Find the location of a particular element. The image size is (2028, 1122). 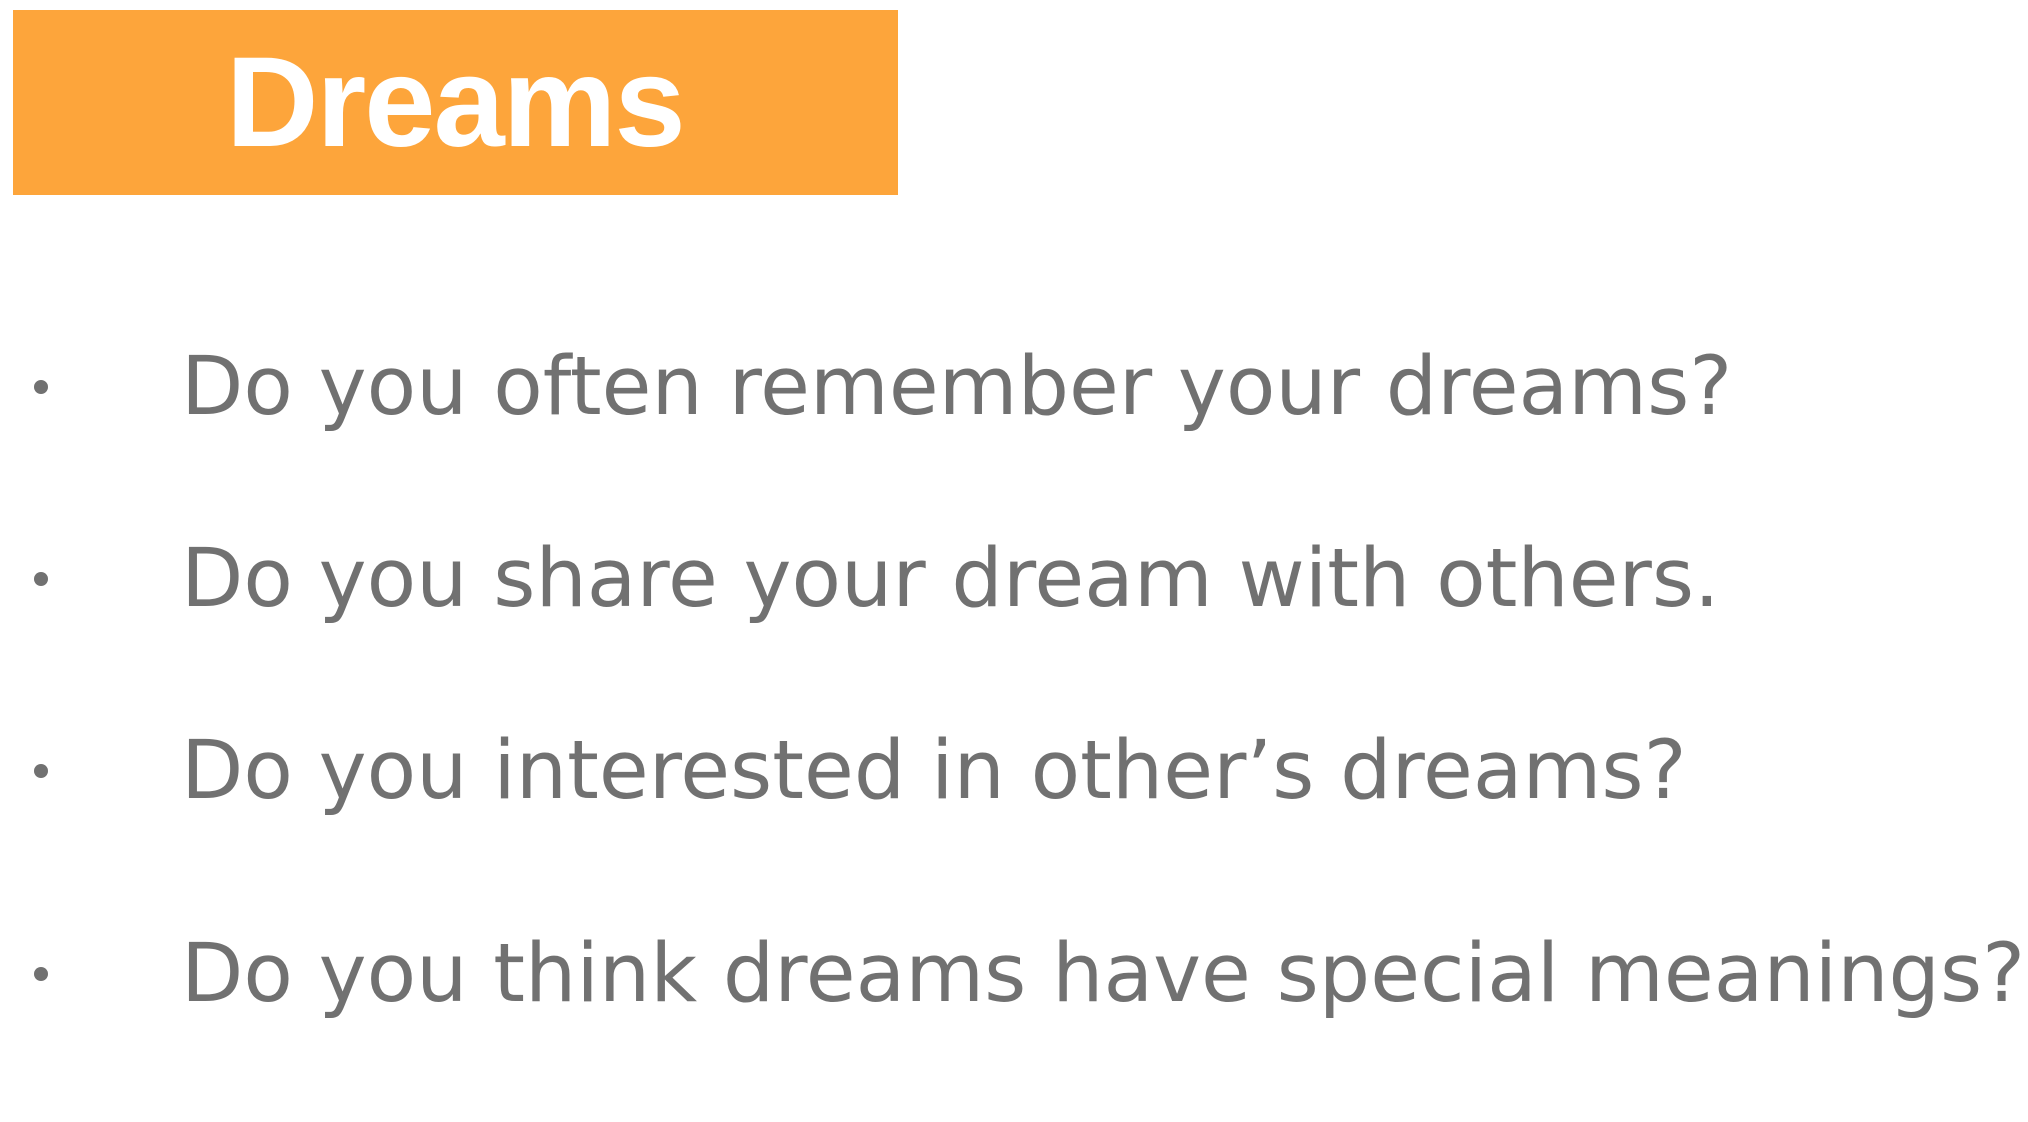

bullet-item: Do you often remember your dreams? is located at coordinates (1014, 387).